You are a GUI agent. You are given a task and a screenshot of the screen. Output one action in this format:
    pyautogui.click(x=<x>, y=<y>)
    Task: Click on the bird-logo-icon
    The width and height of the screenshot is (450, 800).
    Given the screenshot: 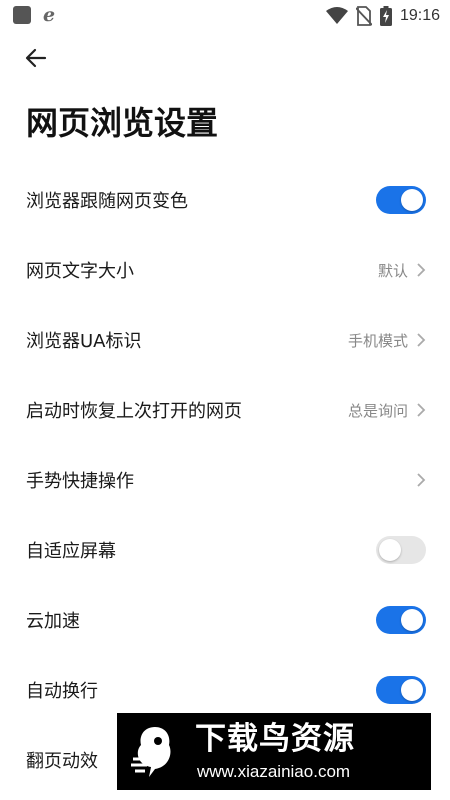 What is the action you would take?
    pyautogui.click(x=151, y=752)
    